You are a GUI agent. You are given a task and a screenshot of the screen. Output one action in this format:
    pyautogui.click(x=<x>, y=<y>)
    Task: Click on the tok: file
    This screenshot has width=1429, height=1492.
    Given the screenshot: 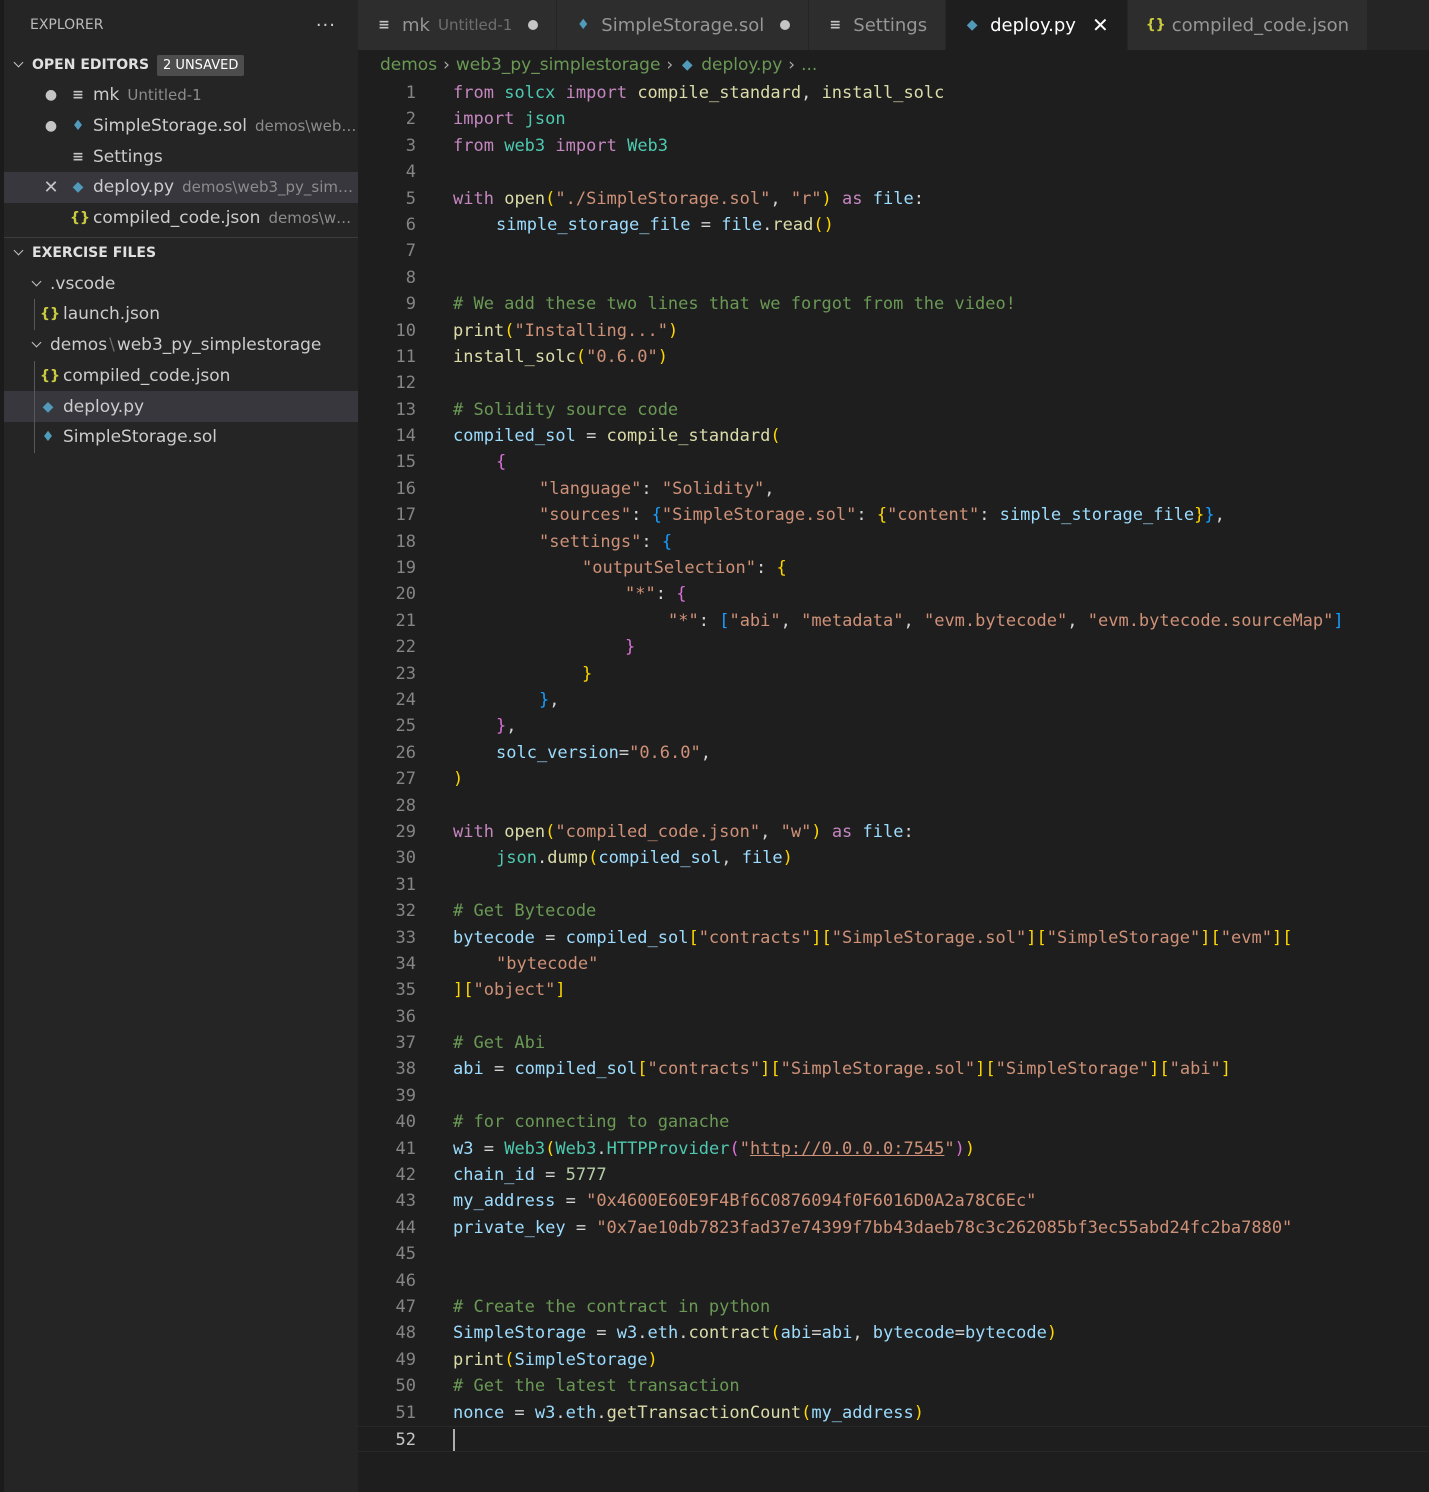 What is the action you would take?
    pyautogui.click(x=893, y=198)
    